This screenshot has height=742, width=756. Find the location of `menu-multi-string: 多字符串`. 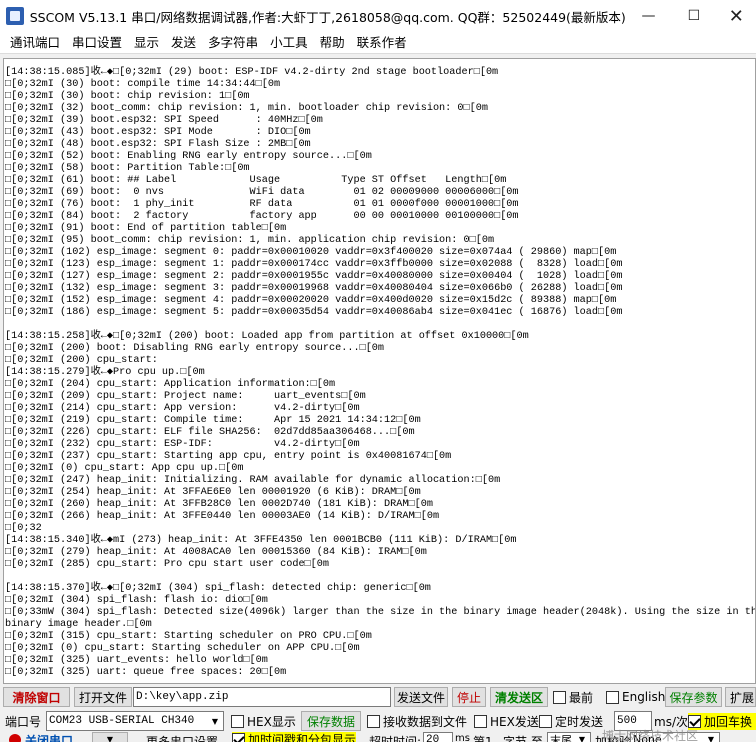

menu-multi-string: 多字符串 is located at coordinates (233, 43).